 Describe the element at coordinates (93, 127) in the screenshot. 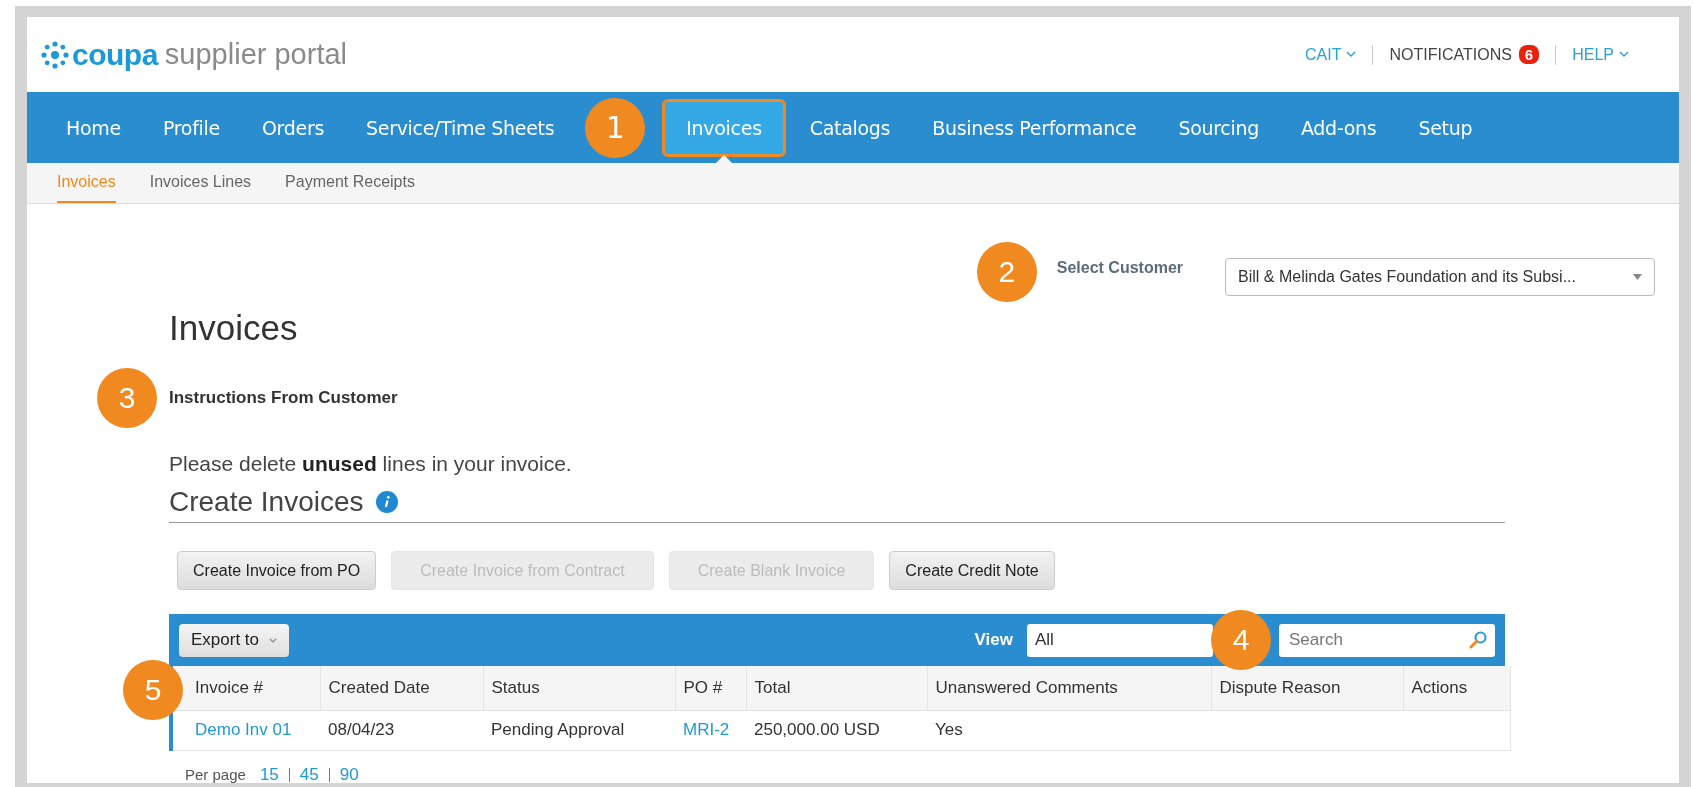

I see `nav-tab: Home` at that location.